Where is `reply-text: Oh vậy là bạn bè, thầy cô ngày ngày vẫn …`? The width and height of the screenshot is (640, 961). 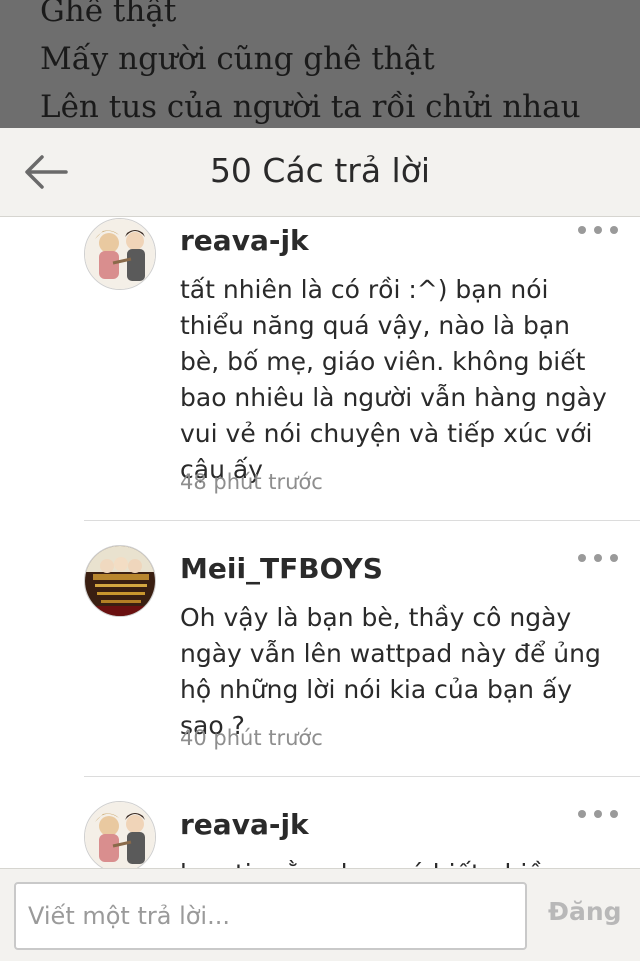 reply-text: Oh vậy là bạn bè, thầy cô ngày ngày vẫn … is located at coordinates (390, 671).